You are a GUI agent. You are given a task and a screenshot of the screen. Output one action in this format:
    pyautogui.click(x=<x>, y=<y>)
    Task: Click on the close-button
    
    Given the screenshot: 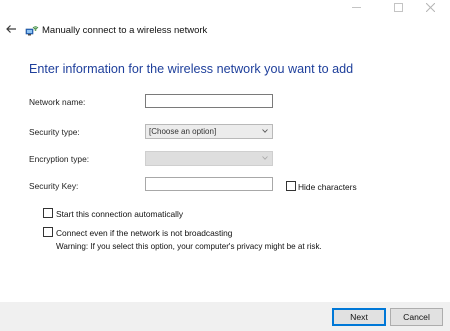 What is the action you would take?
    pyautogui.click(x=430, y=9)
    